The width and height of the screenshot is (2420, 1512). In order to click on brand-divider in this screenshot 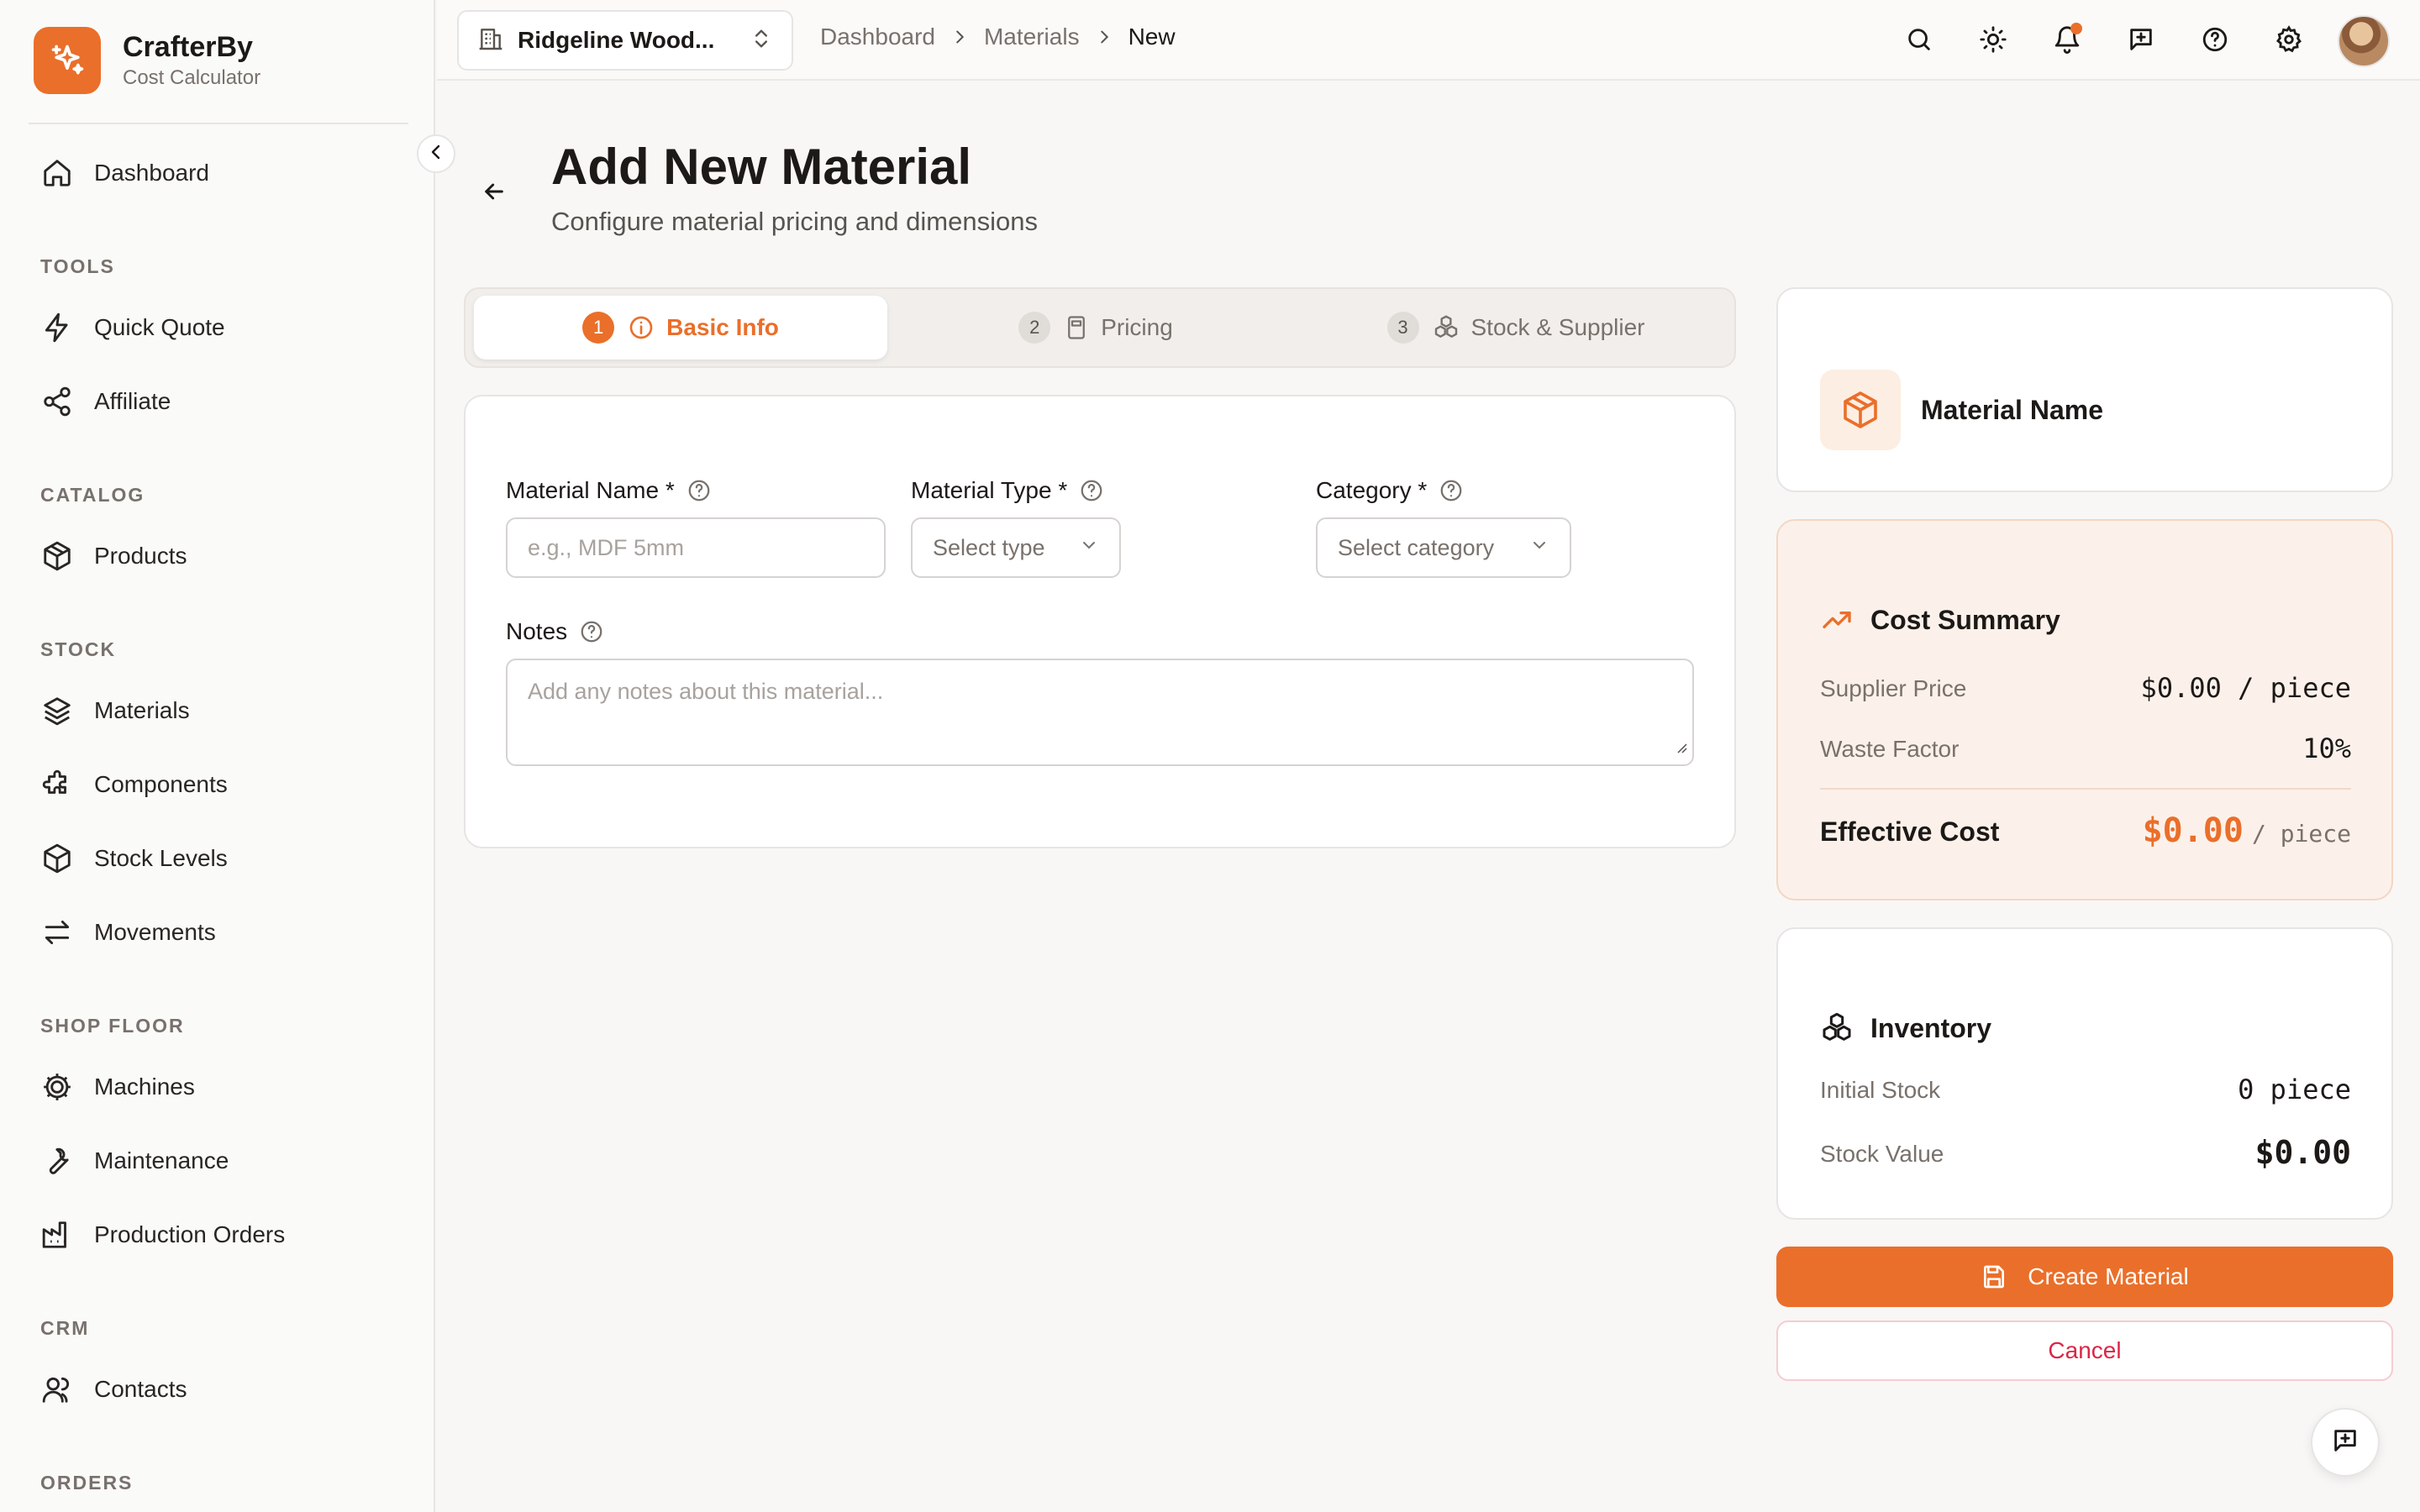, I will do `click(218, 123)`.